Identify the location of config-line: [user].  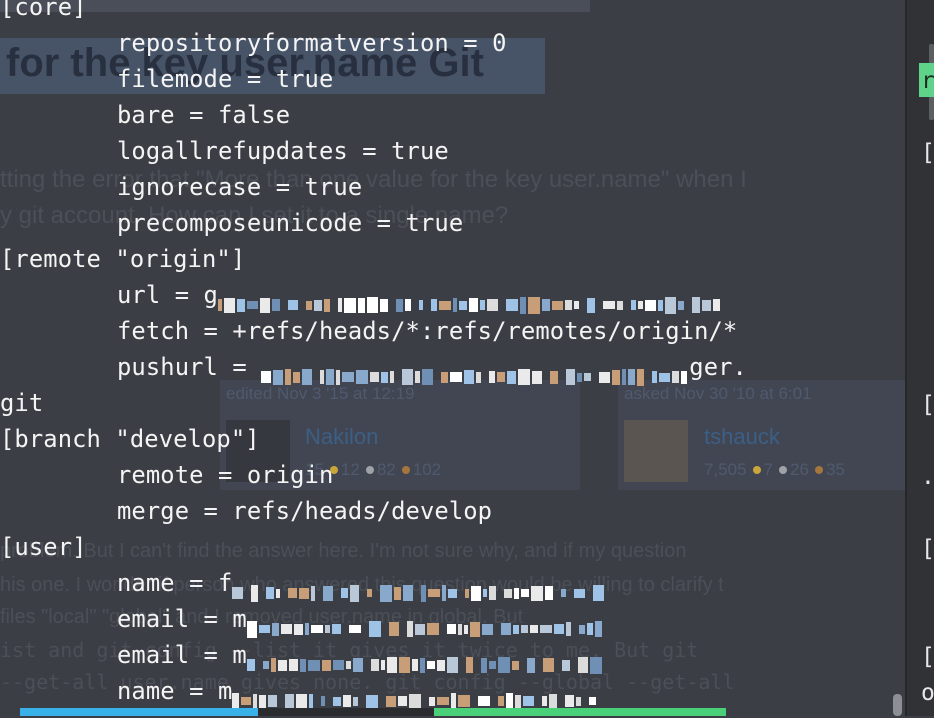
(452, 547).